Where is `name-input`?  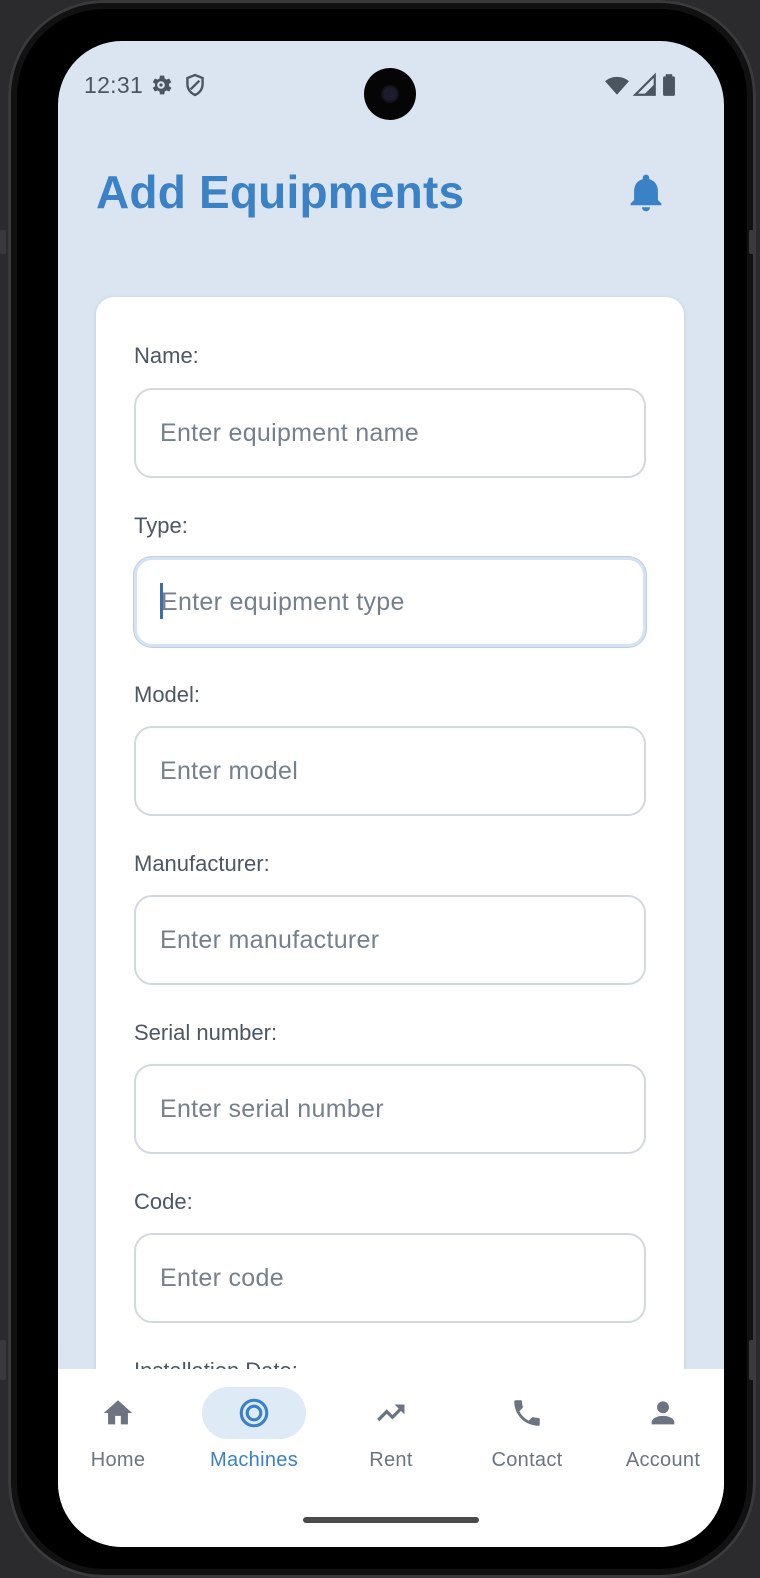
name-input is located at coordinates (390, 433).